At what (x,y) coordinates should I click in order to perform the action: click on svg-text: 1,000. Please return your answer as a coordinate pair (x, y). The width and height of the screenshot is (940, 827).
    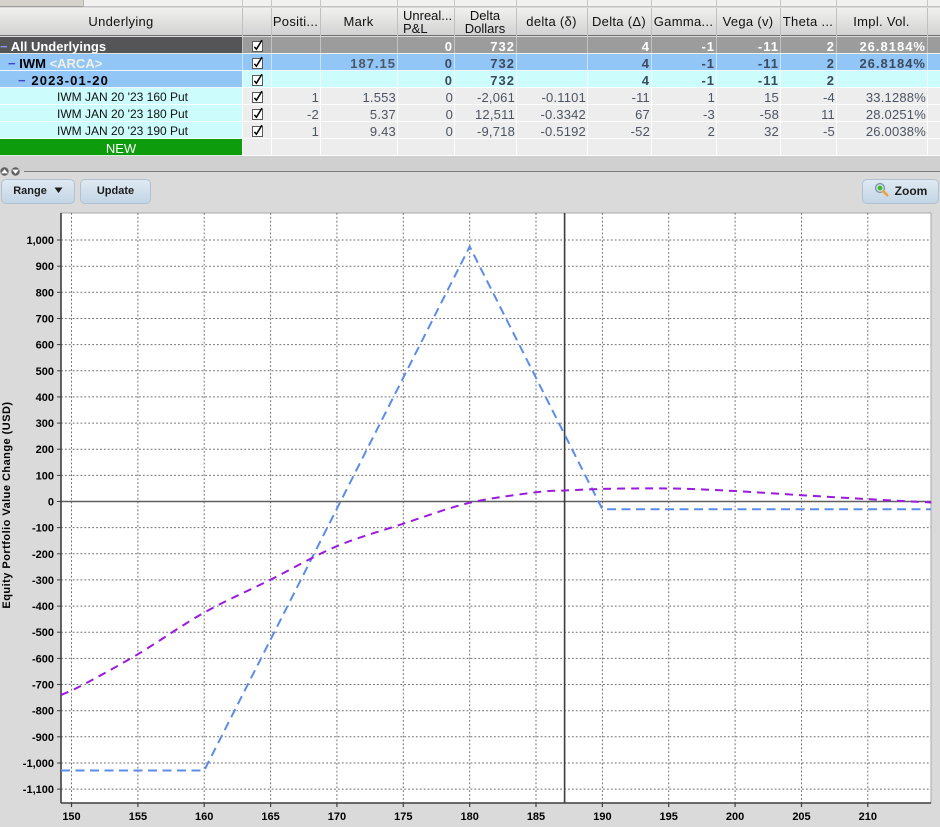
    Looking at the image, I should click on (40, 241).